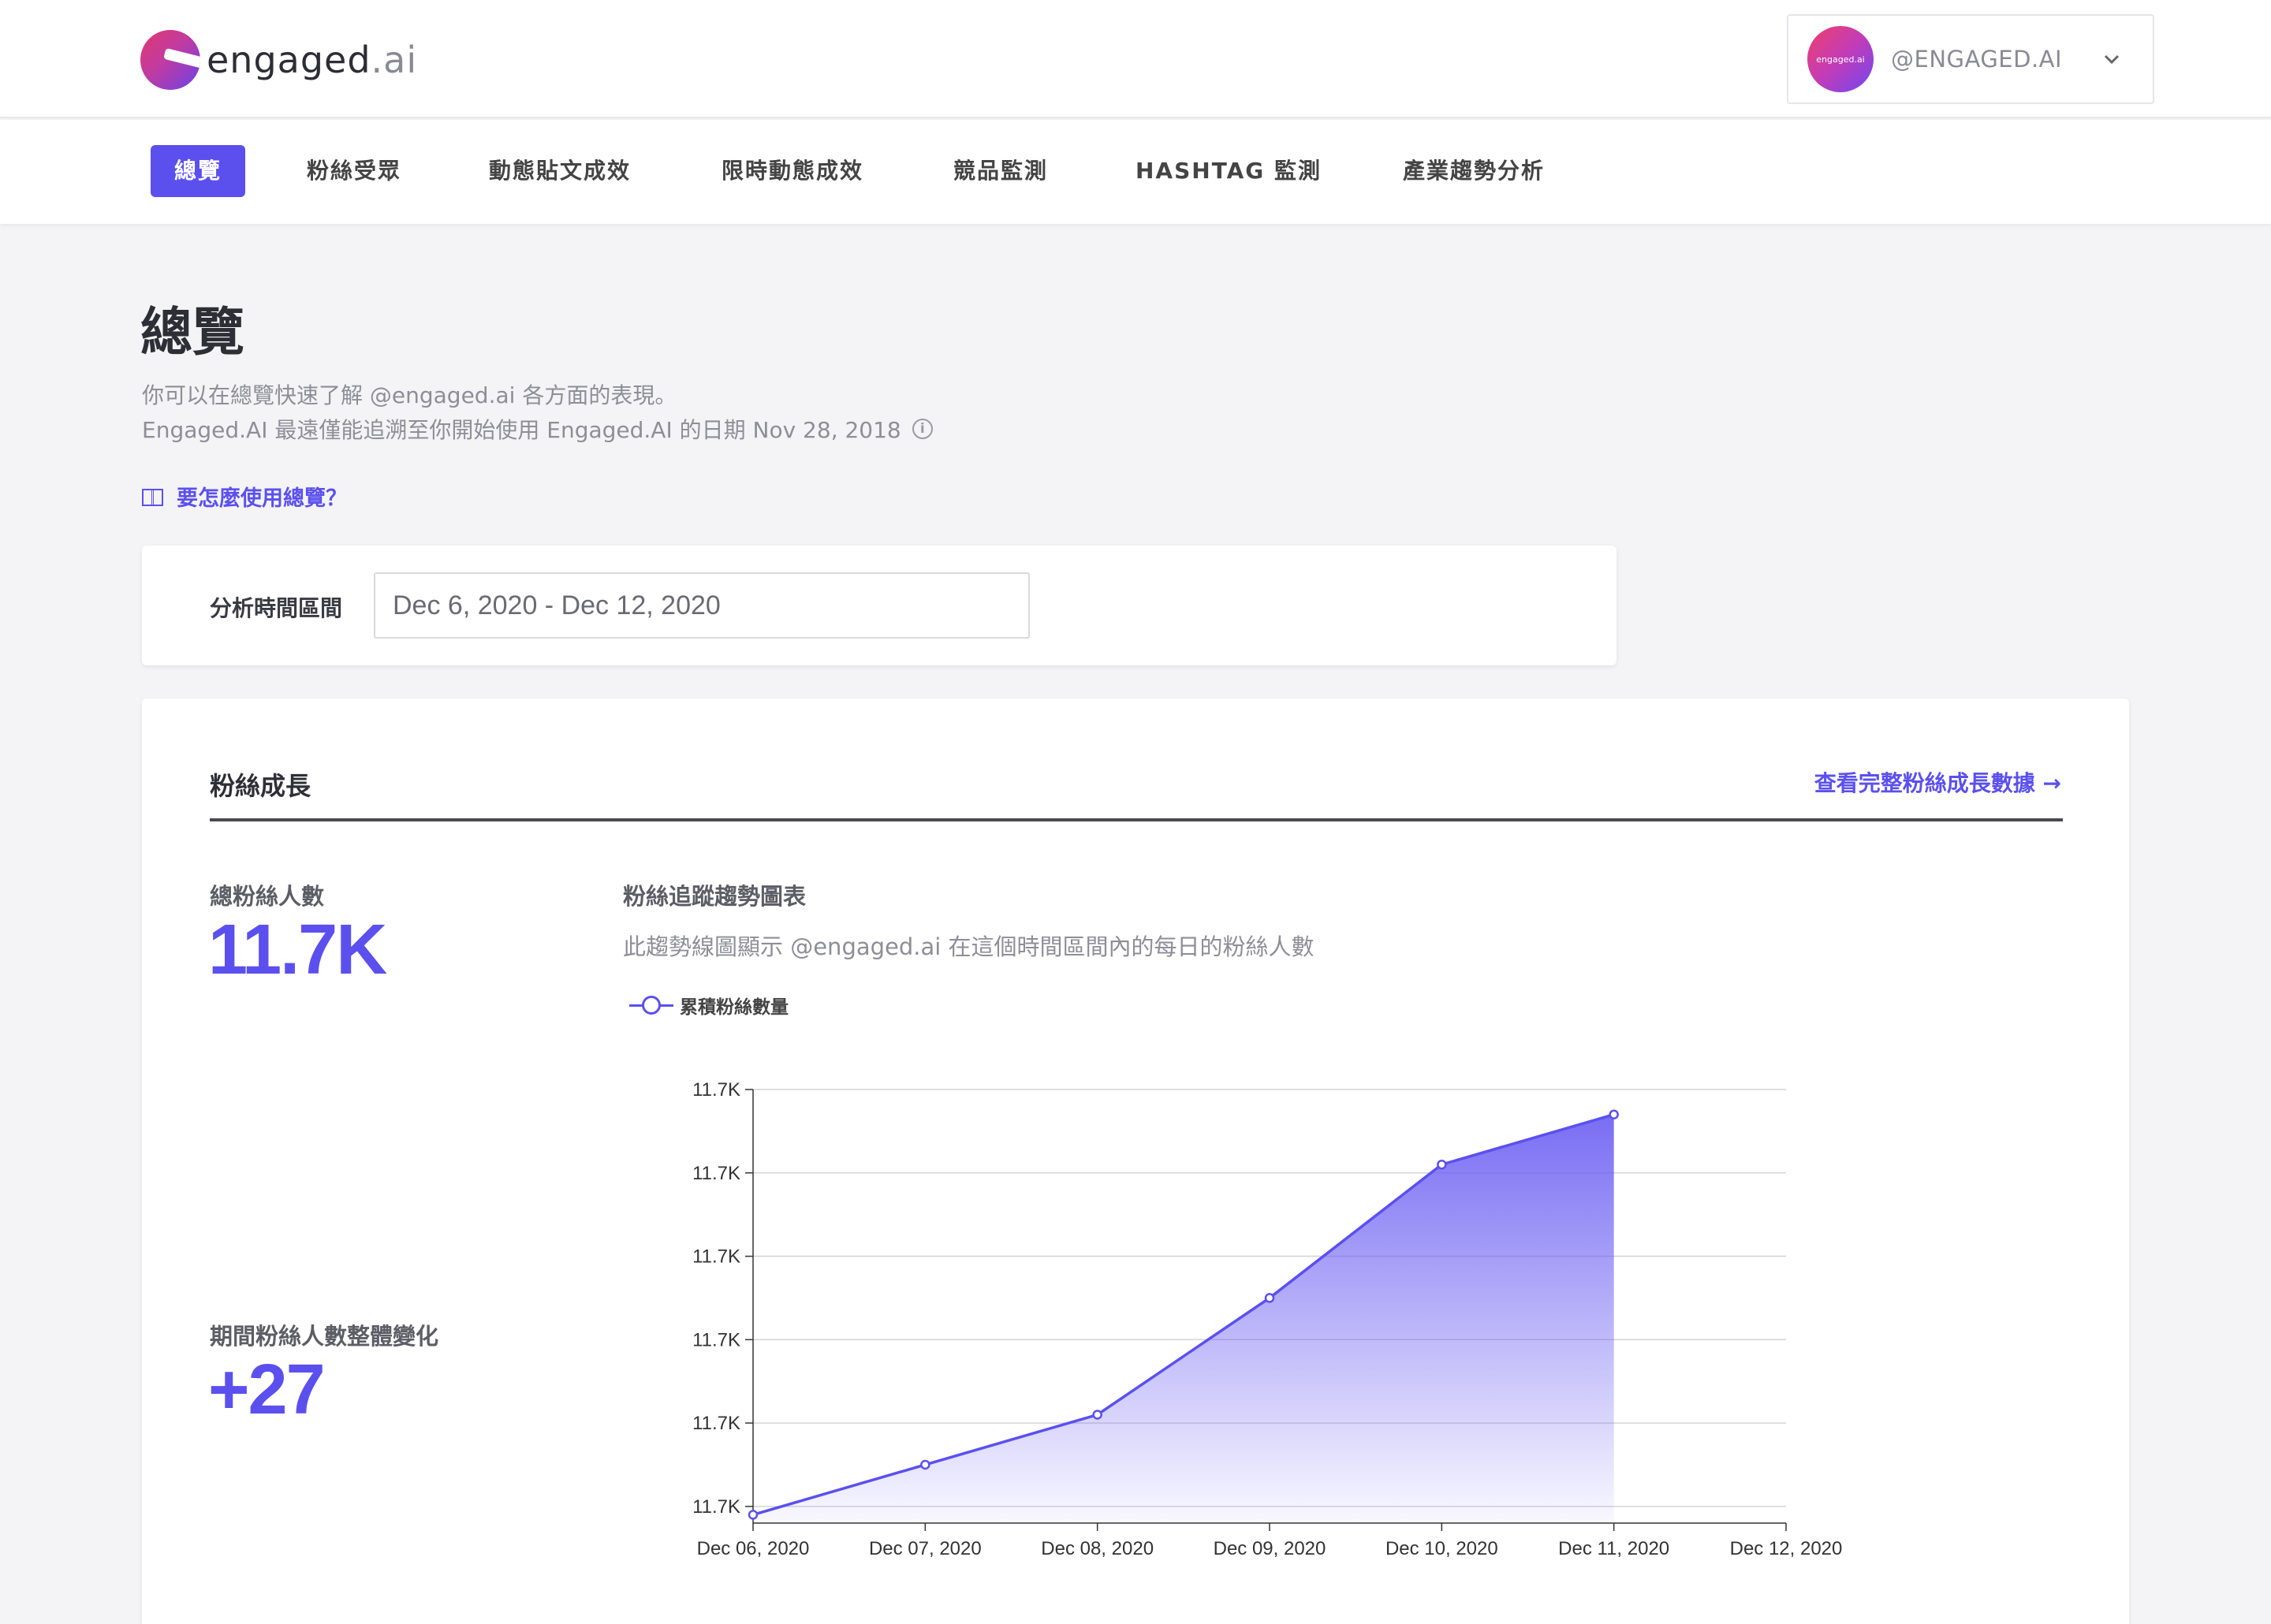 This screenshot has width=2271, height=1624. I want to click on x-tick-label: Dec 12, 2020, so click(1786, 1548).